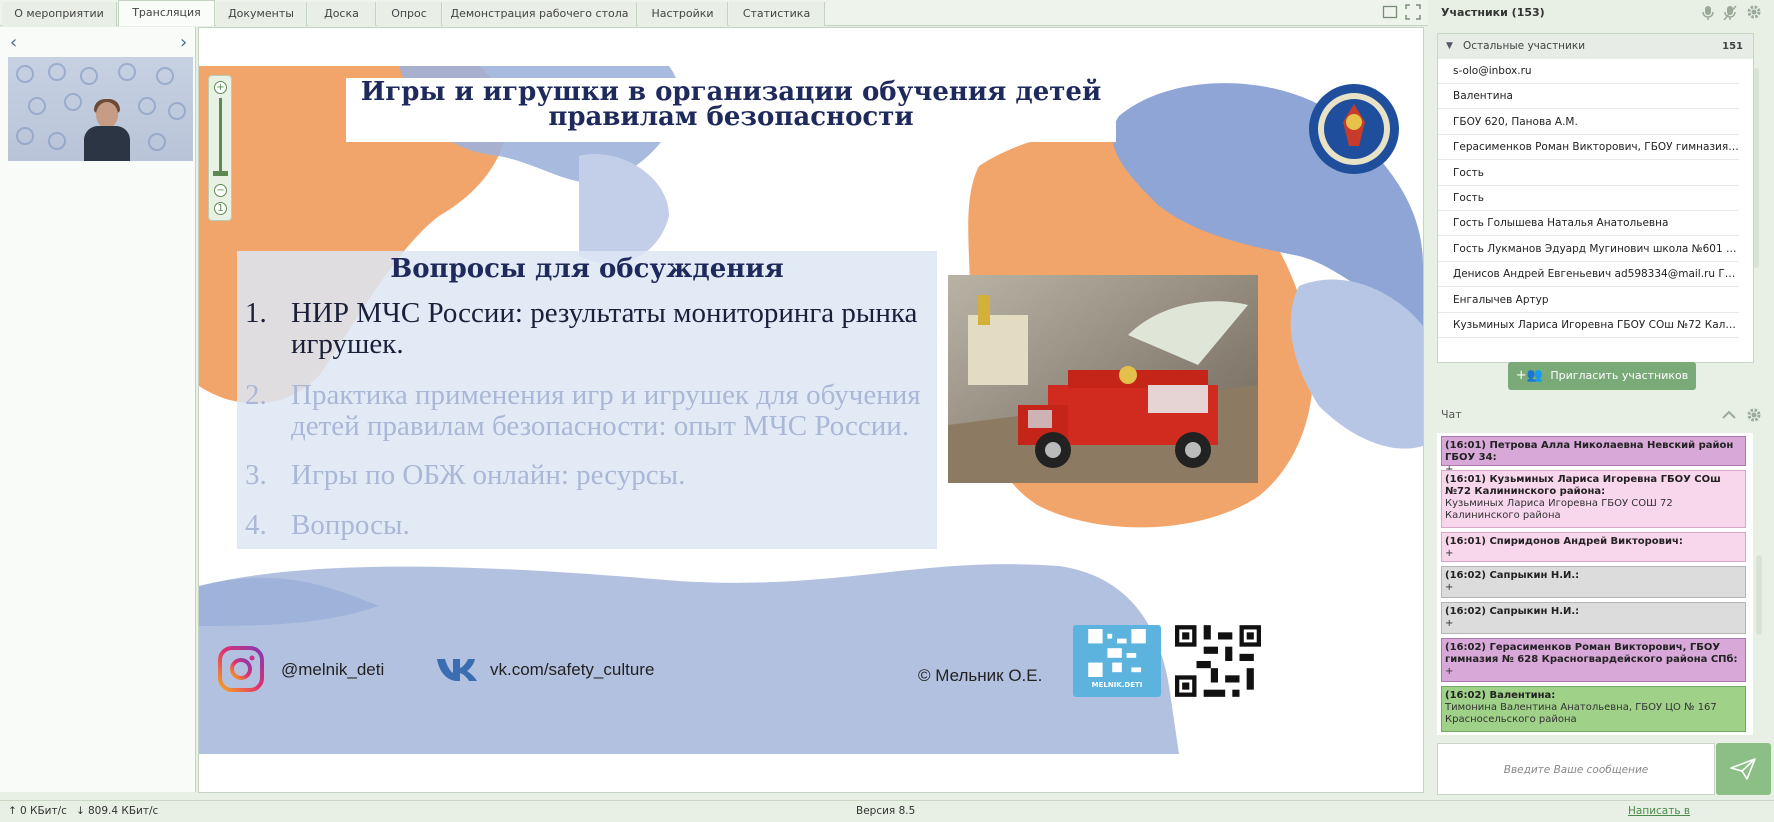 This screenshot has width=1774, height=822. I want to click on vk-qr-code-icon, so click(1218, 661).